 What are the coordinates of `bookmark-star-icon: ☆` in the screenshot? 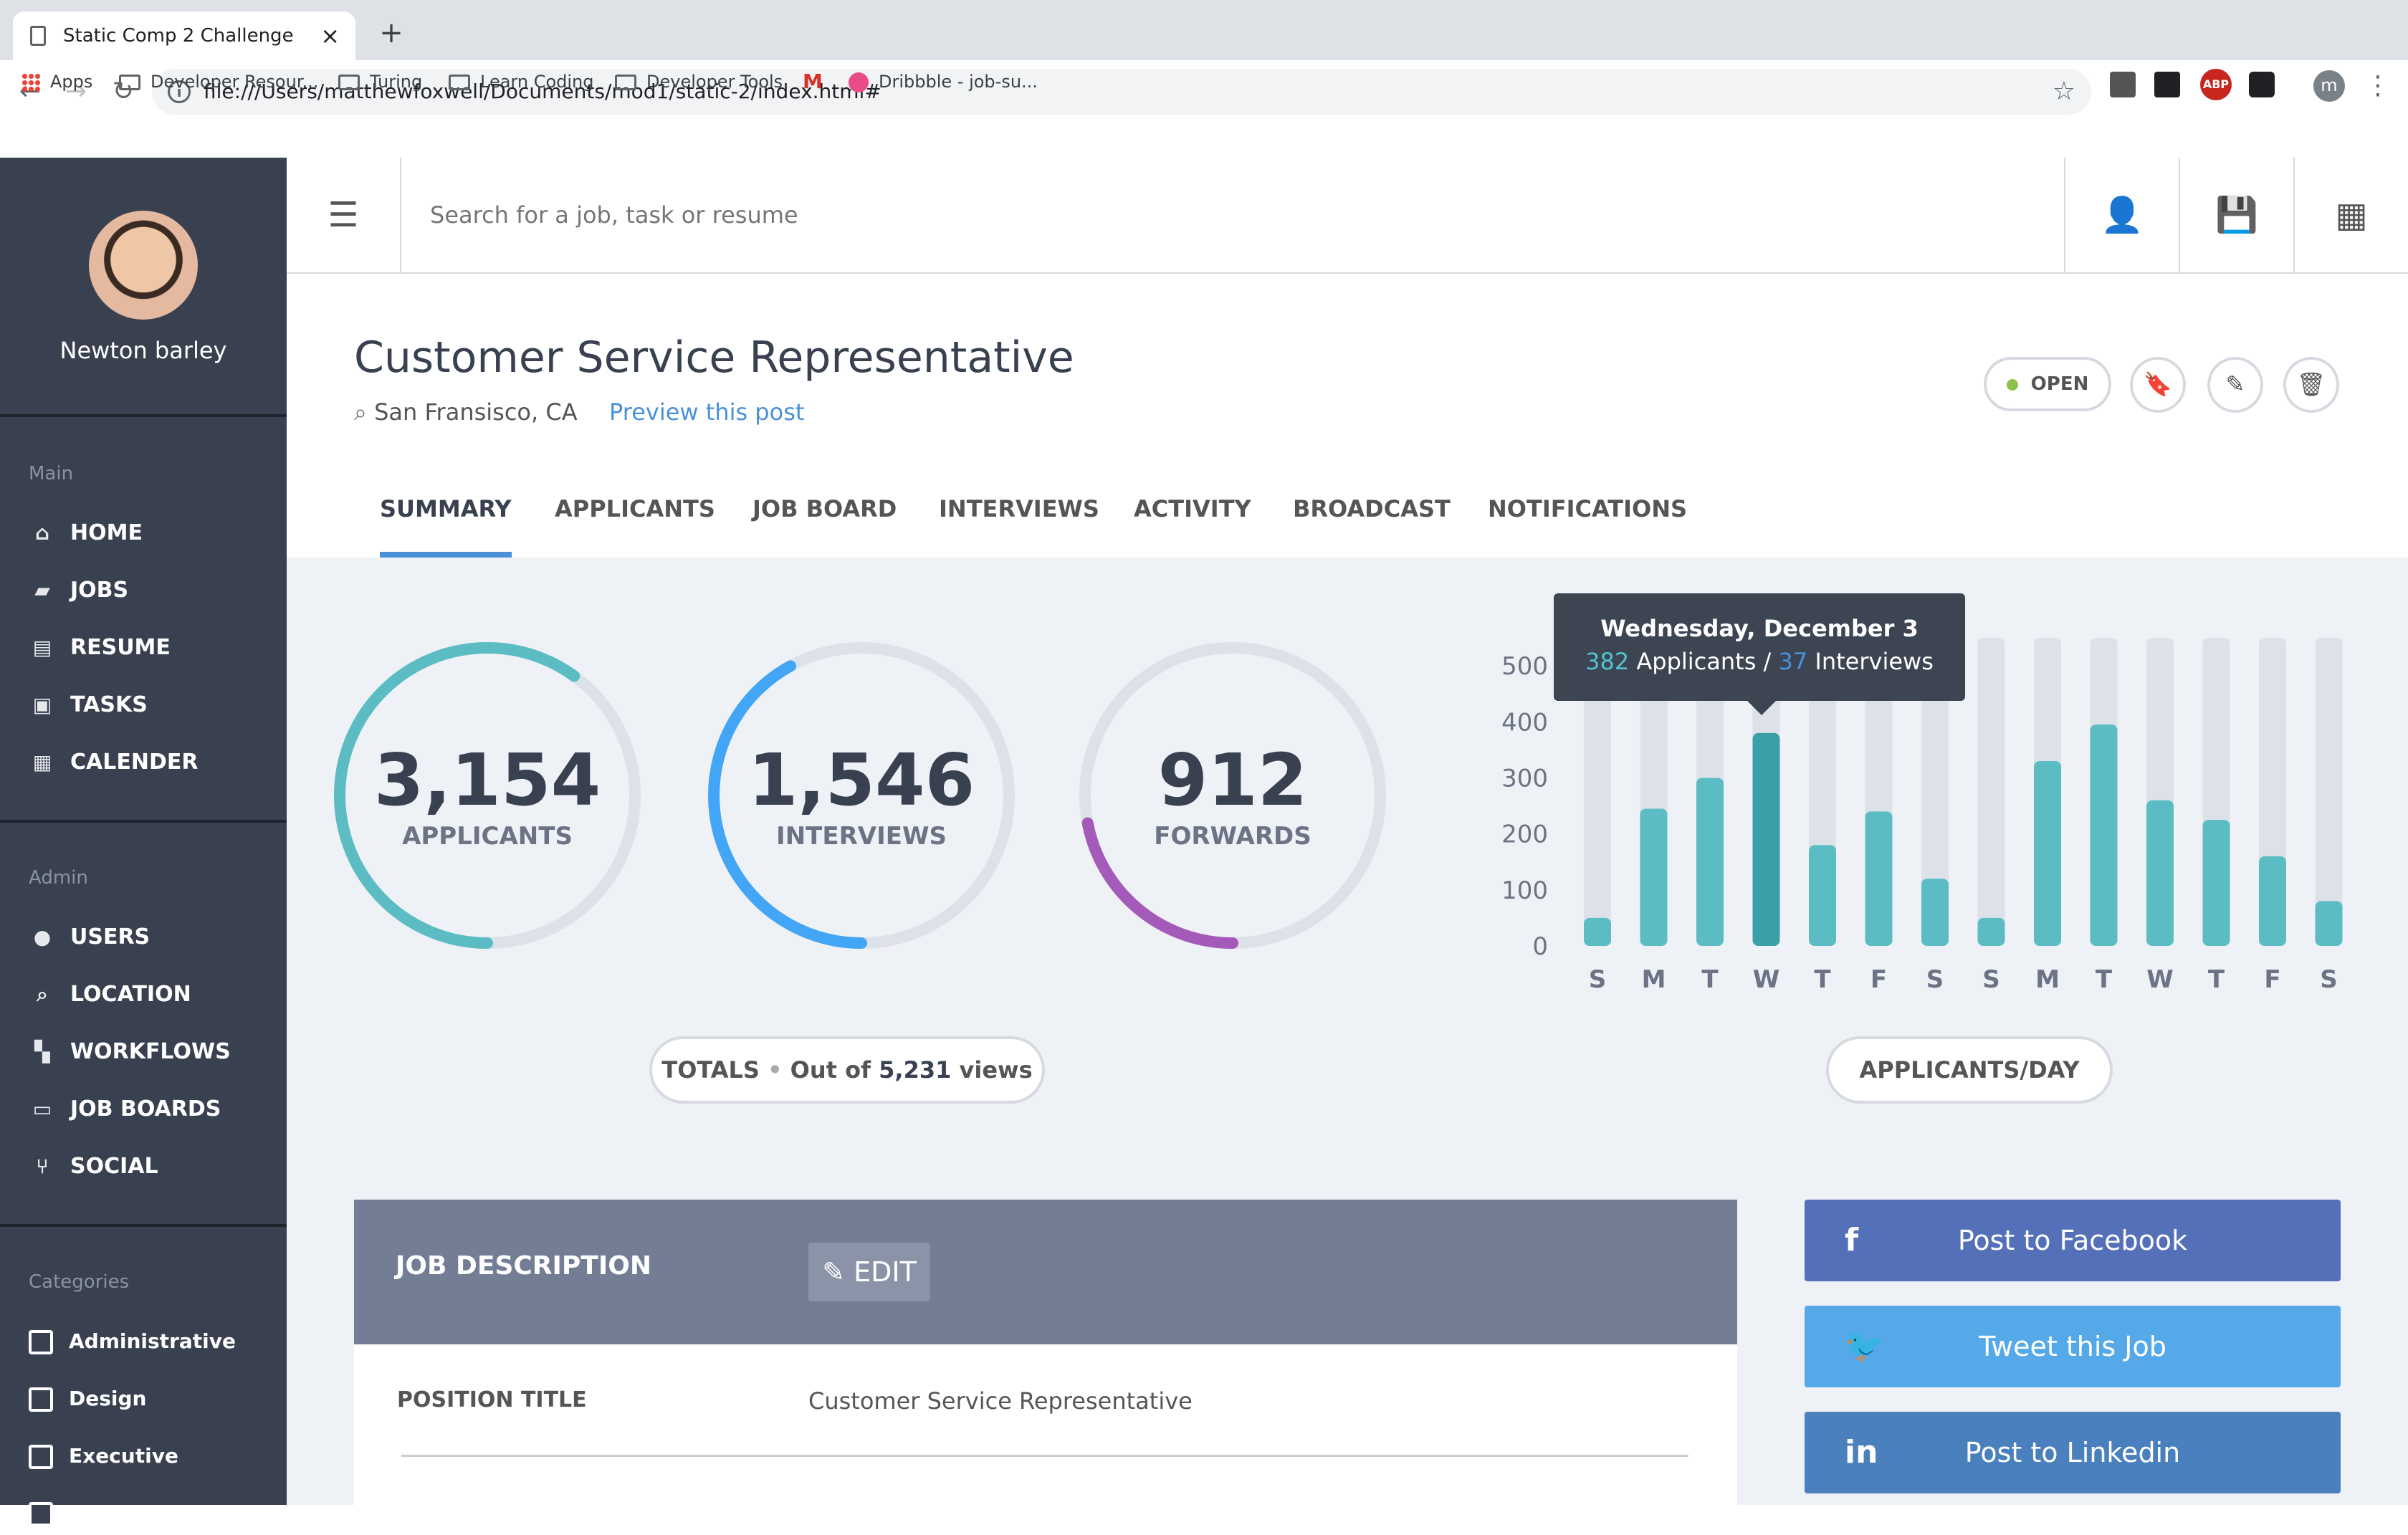 It's located at (2064, 92).